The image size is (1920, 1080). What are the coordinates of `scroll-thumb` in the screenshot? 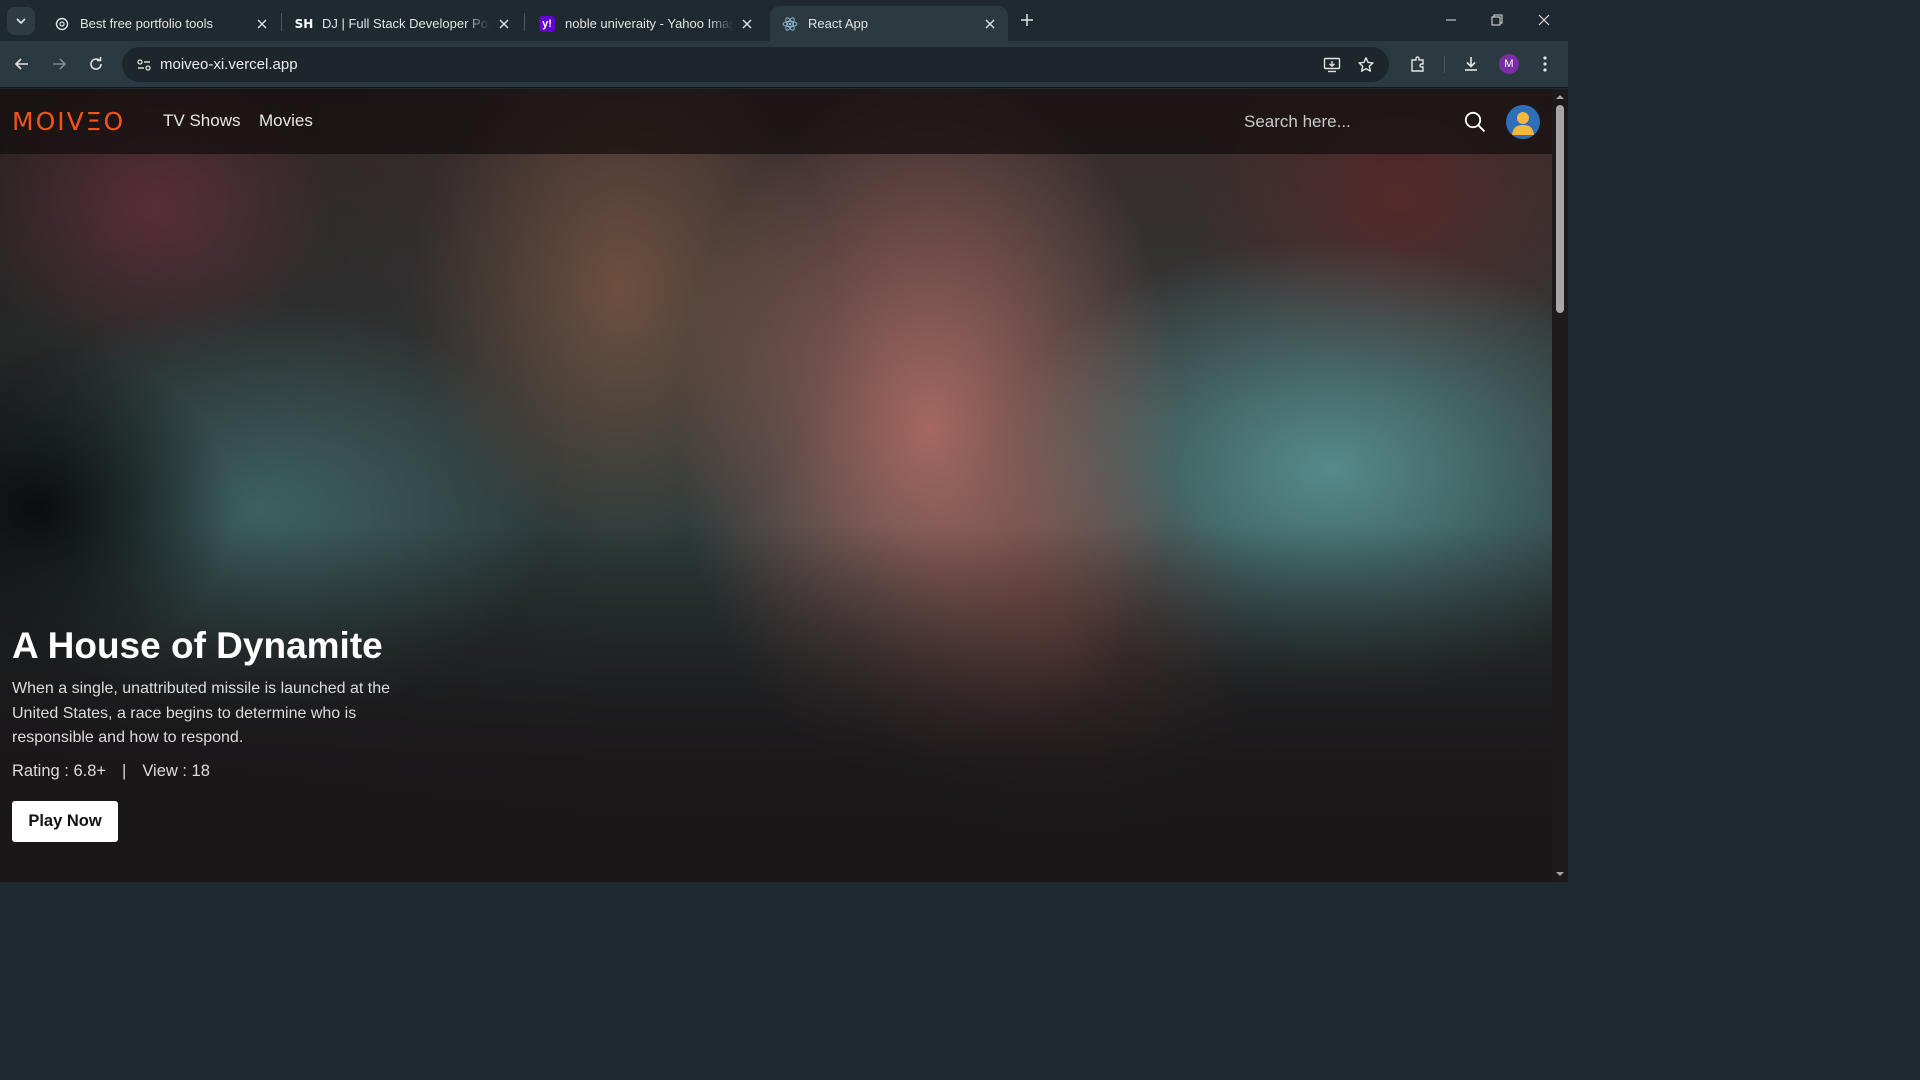 It's located at (1560, 209).